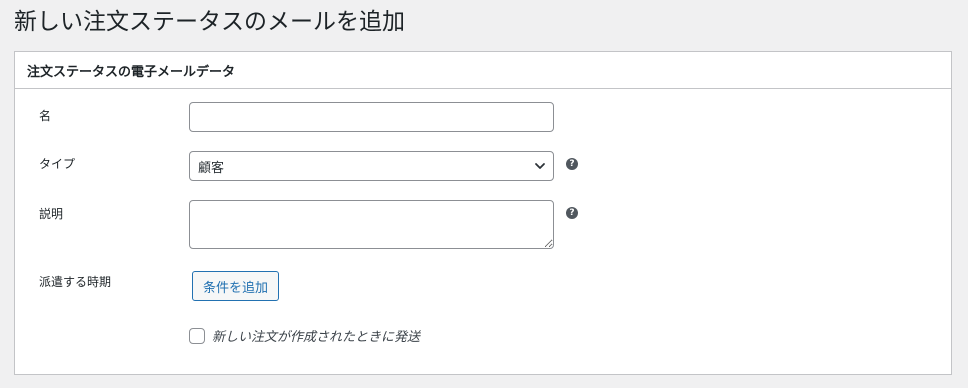 This screenshot has width=968, height=388. What do you see at coordinates (209, 22) in the screenshot?
I see `page-title: 新しい注文ステータスのメールを追加` at bounding box center [209, 22].